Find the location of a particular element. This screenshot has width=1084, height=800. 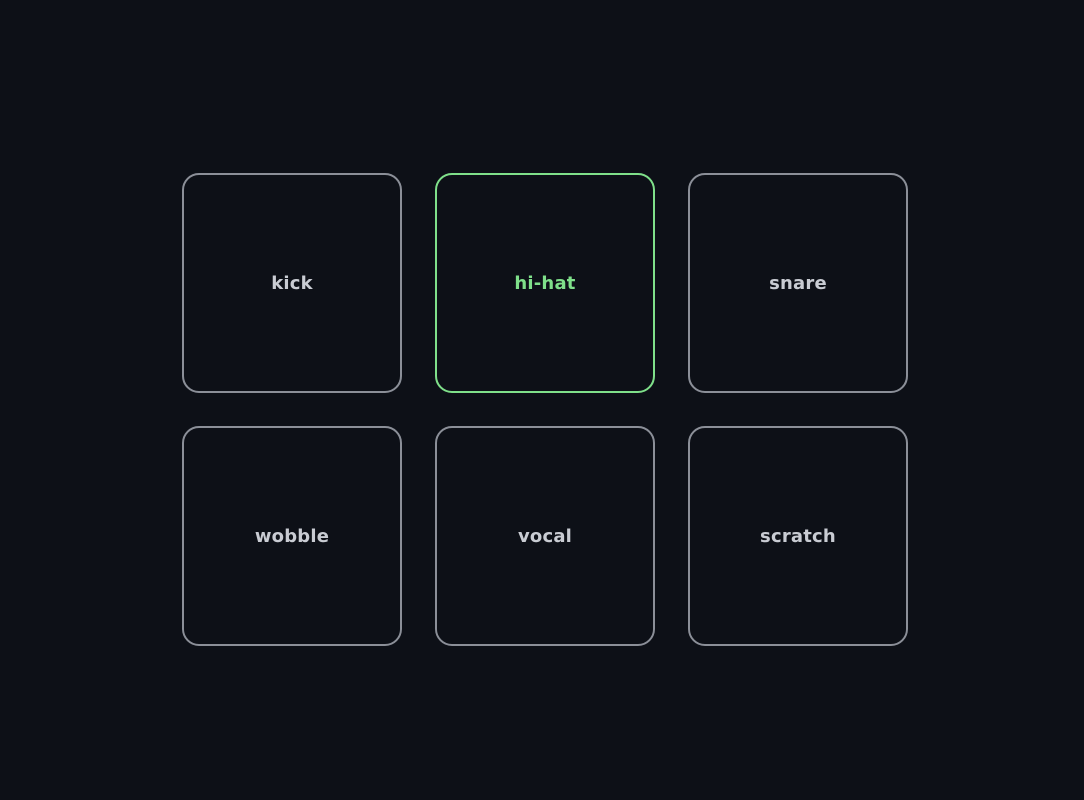

pad-vocal: vocal is located at coordinates (545, 536).